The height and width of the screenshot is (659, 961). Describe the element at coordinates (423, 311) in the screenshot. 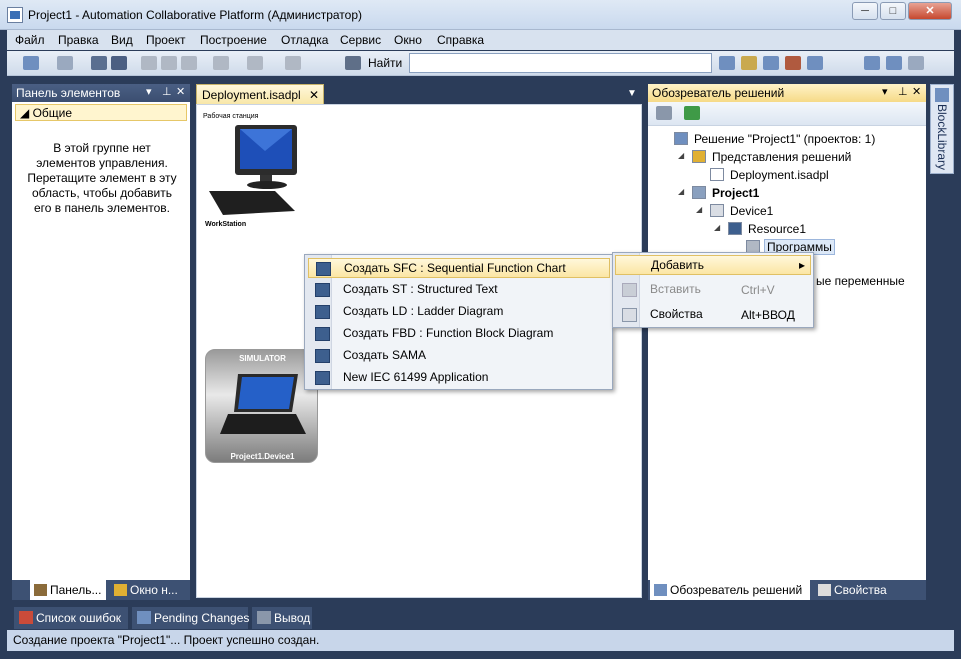

I see `menu-create-ld-label: Создать LD : Ladder Diagram` at that location.